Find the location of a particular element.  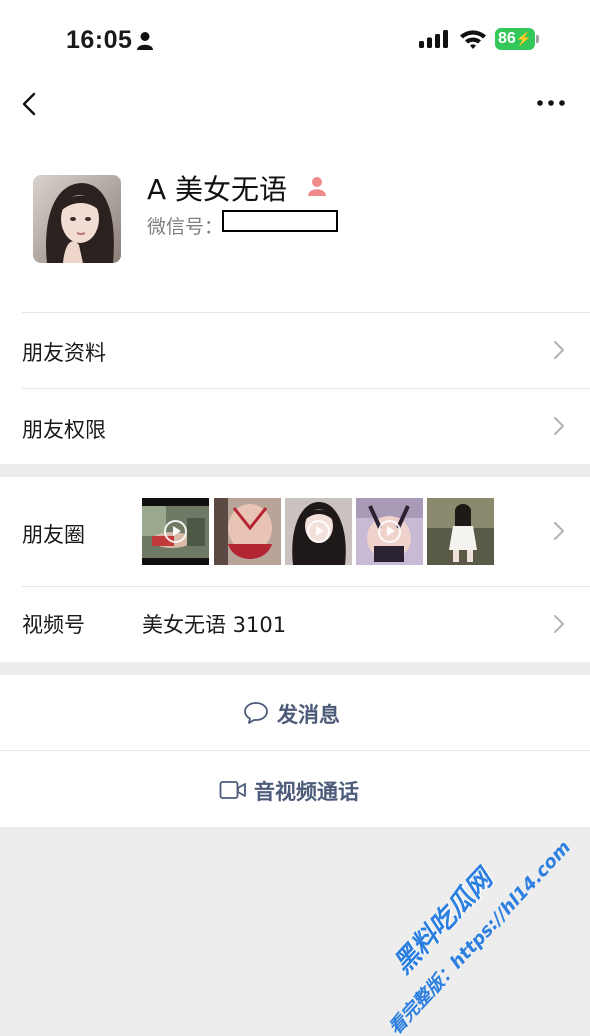

video-call-button: 音视频通话 is located at coordinates (295, 788).